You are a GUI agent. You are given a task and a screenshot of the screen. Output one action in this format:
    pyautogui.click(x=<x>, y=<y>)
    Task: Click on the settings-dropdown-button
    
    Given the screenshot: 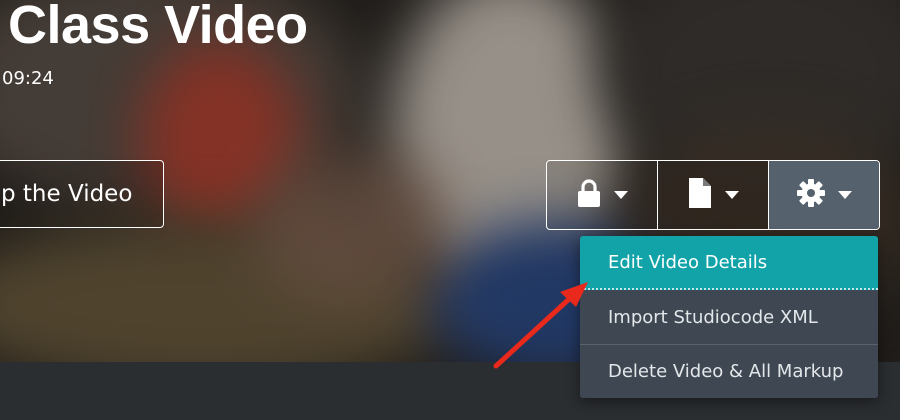 What is the action you would take?
    pyautogui.click(x=823, y=195)
    